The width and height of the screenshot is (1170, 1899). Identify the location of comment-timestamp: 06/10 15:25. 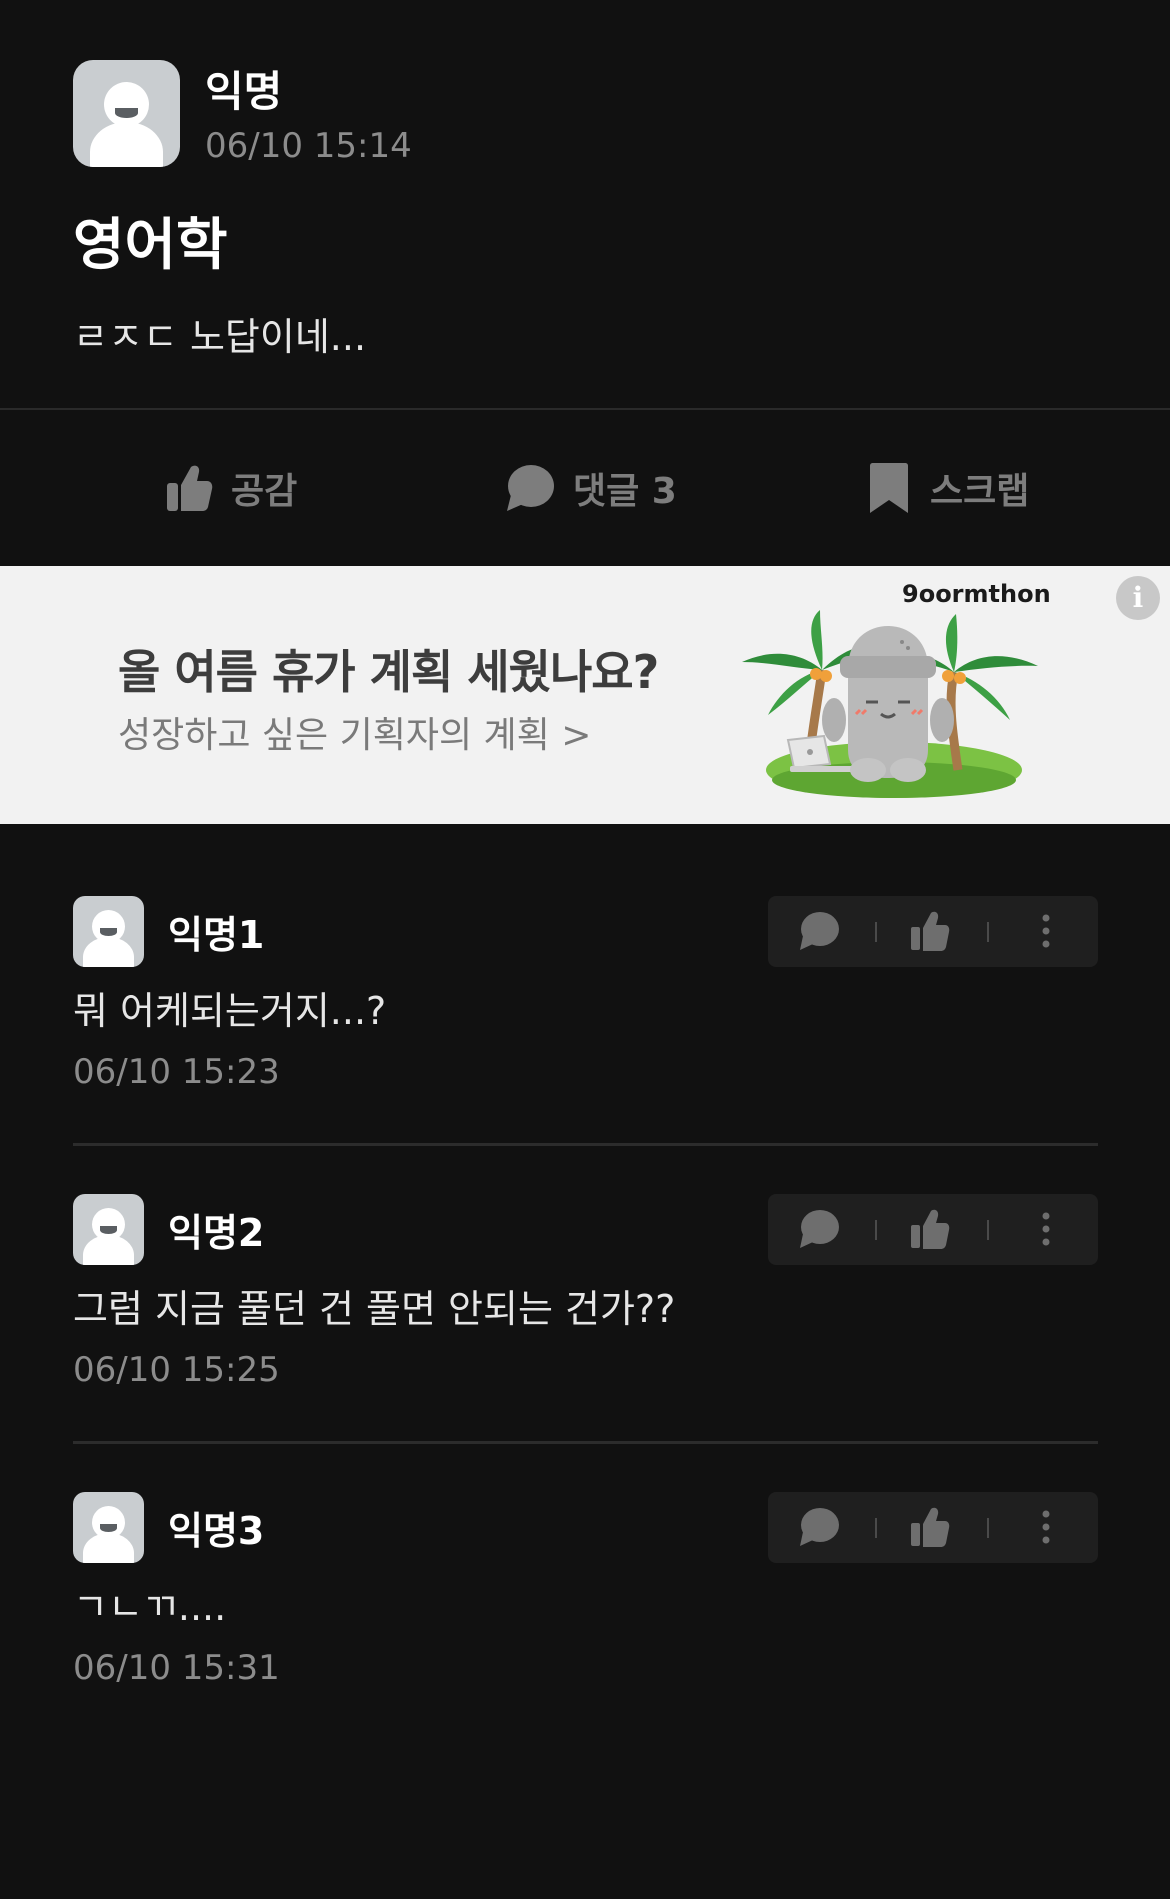
(176, 1370).